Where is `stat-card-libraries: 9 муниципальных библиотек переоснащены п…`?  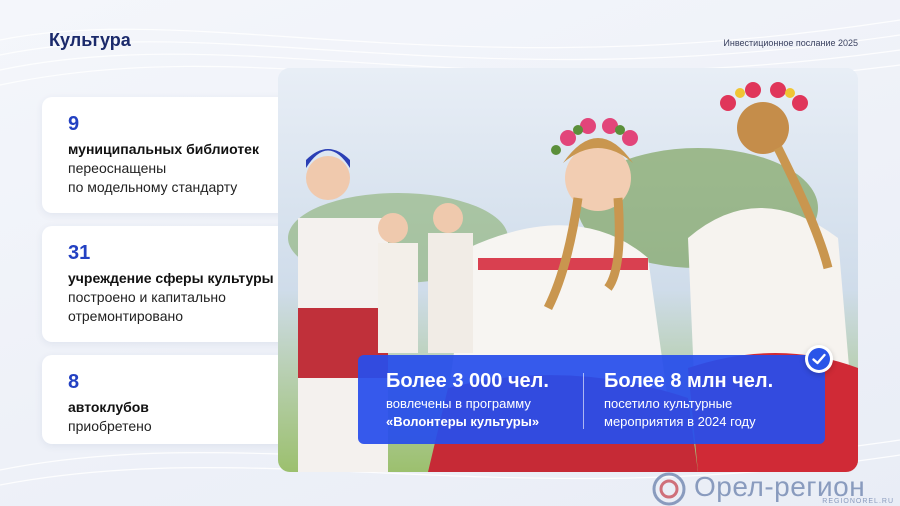
stat-card-libraries: 9 муниципальных библиотек переоснащены п… is located at coordinates (176, 155).